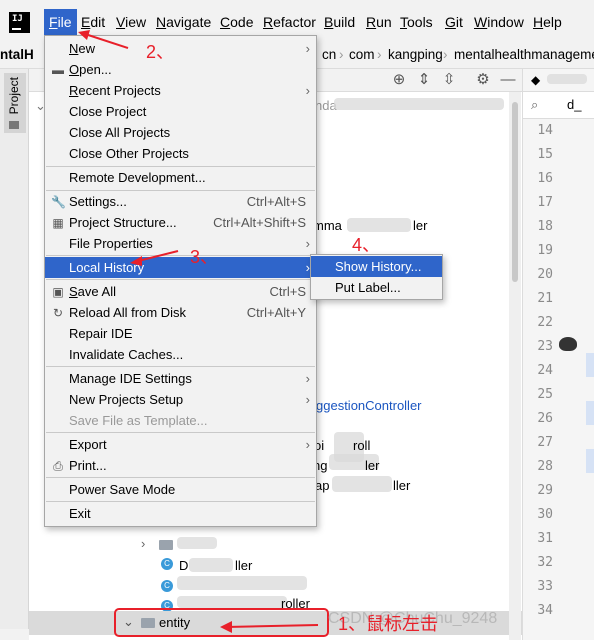 This screenshot has height=640, width=594. Describe the element at coordinates (272, 626) in the screenshot. I see `annotation-arrow-step1` at that location.